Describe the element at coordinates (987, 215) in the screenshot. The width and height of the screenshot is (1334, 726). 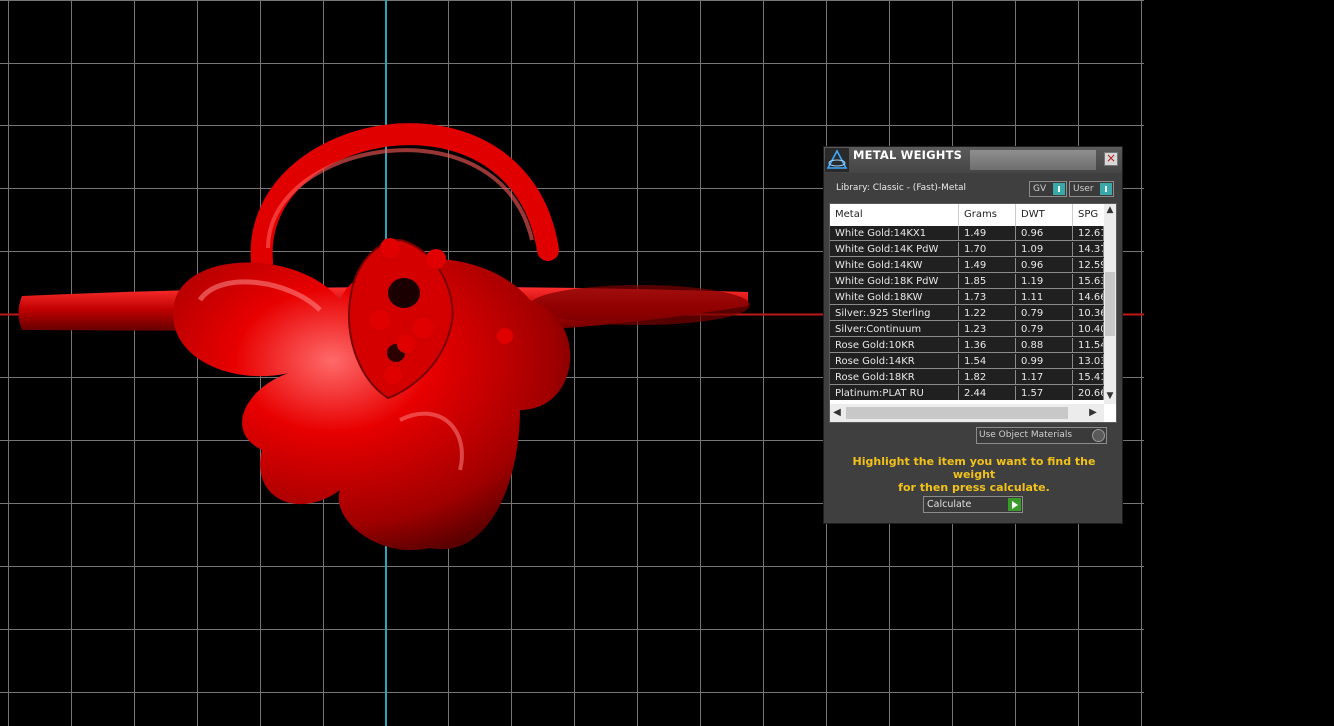
I see `column-header-grams: Grams` at that location.